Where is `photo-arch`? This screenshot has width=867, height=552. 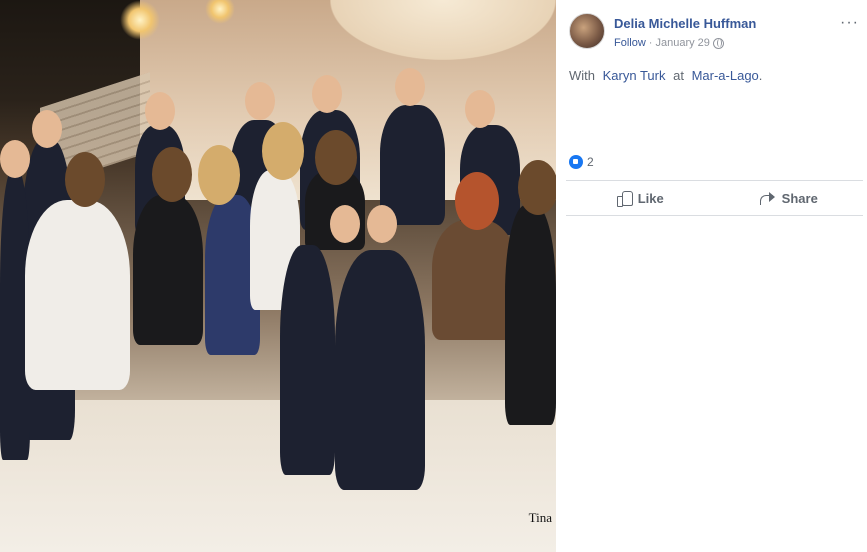
photo-arch is located at coordinates (443, 30).